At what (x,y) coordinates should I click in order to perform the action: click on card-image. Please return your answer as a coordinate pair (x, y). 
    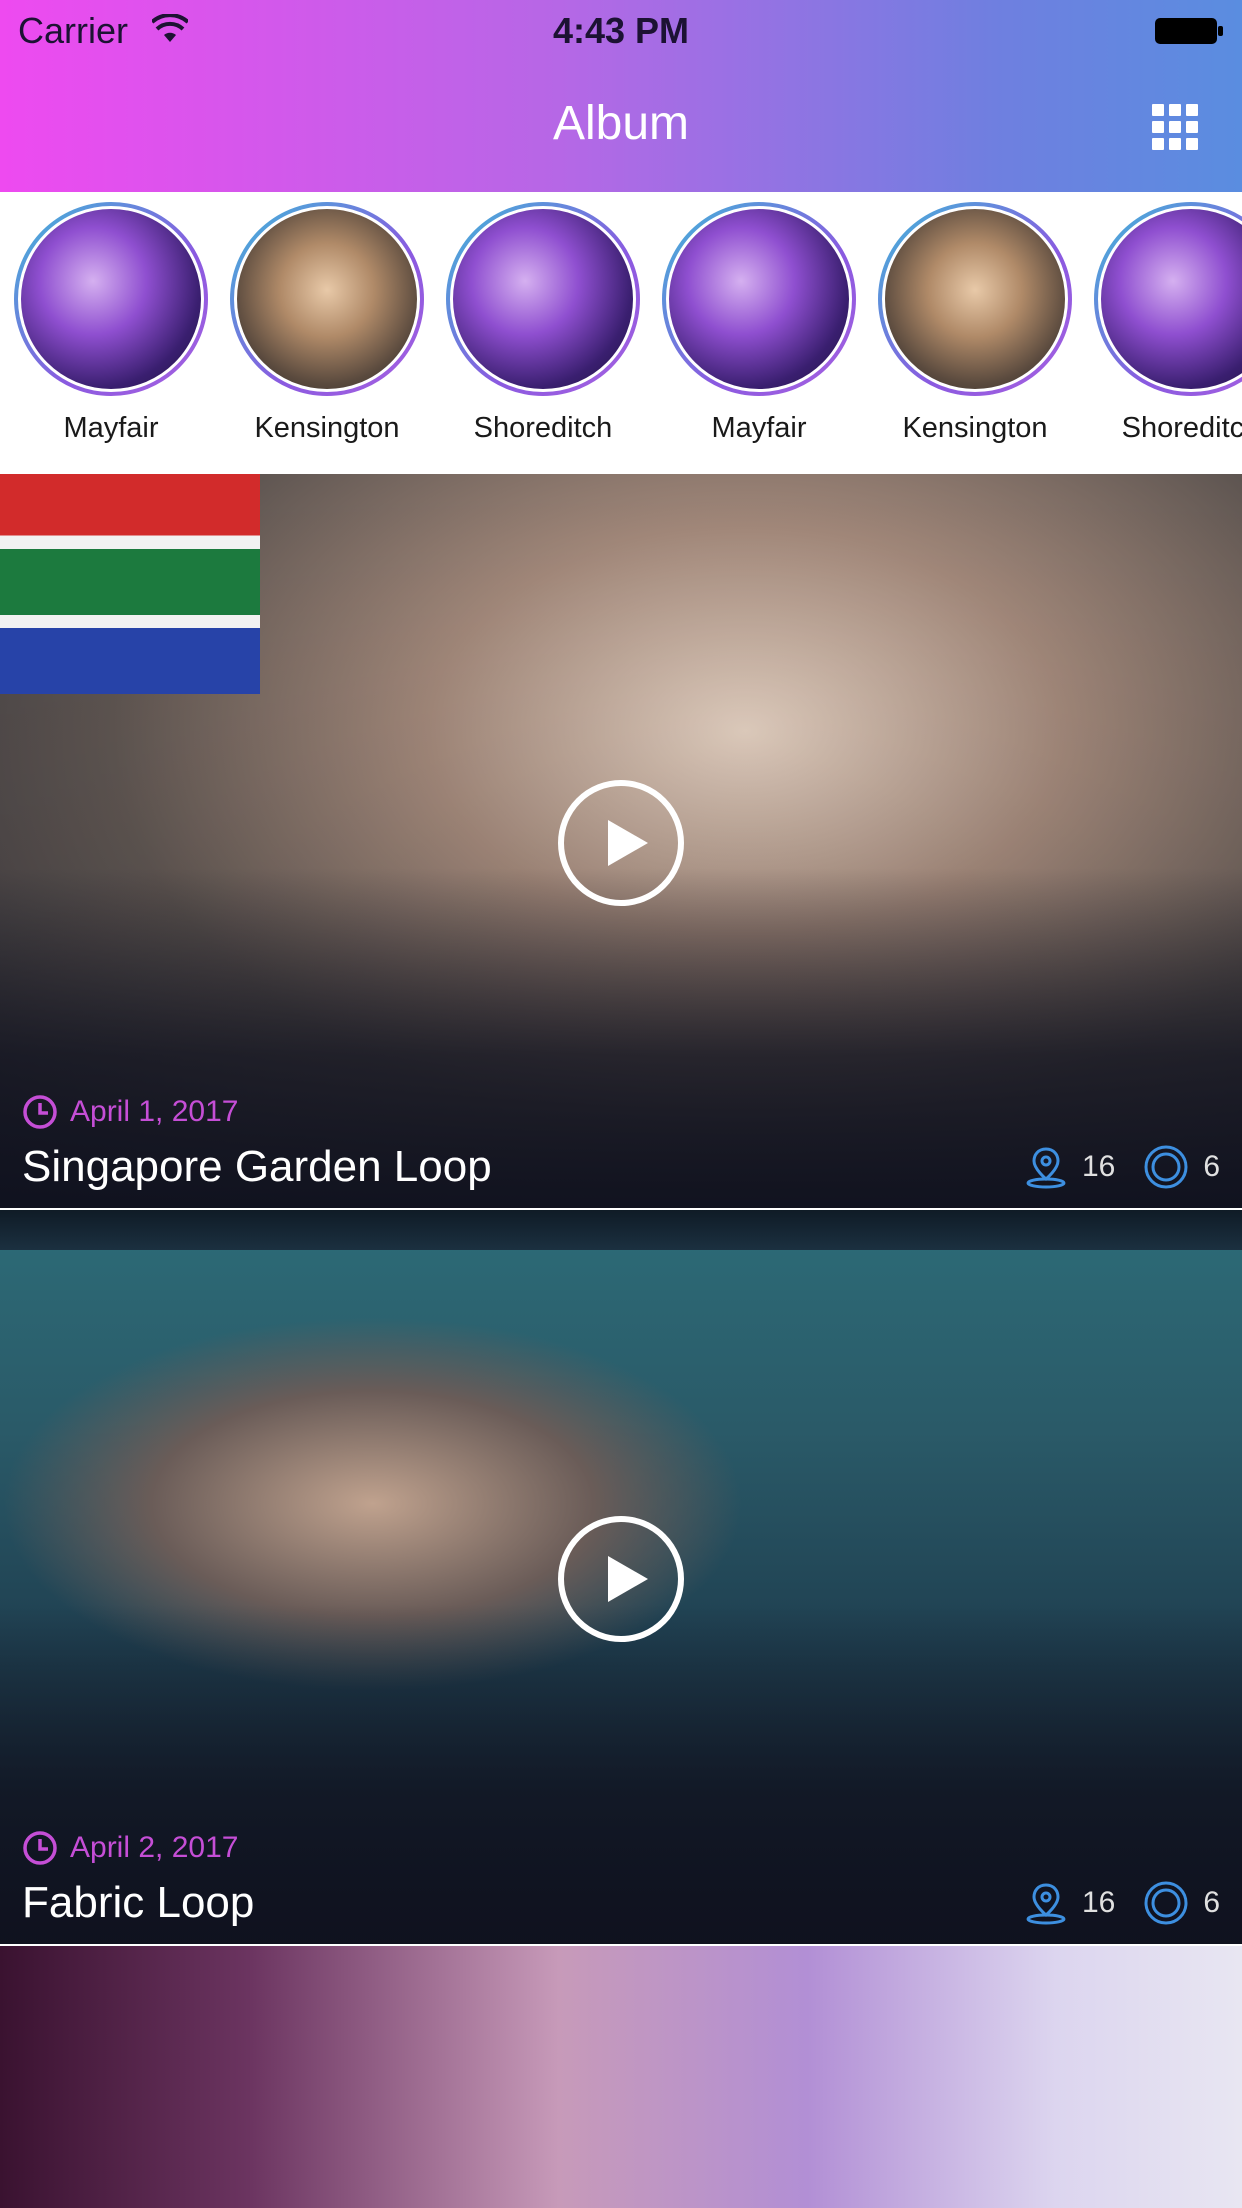
    Looking at the image, I should click on (621, 2077).